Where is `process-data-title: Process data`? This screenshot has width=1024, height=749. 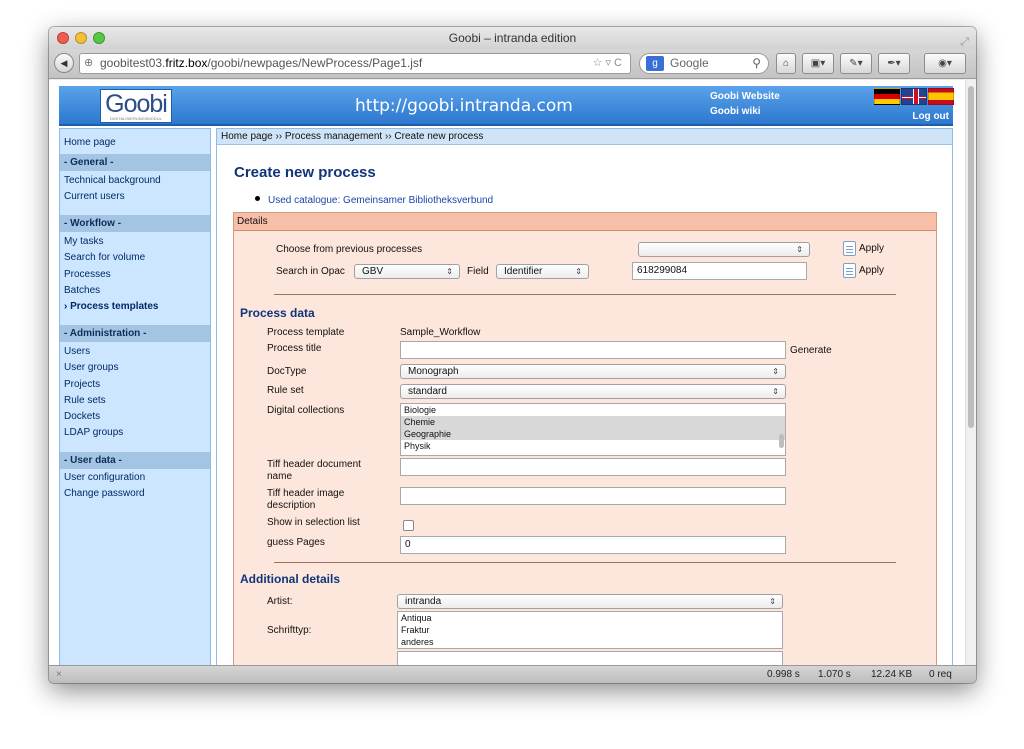
process-data-title: Process data is located at coordinates (277, 313).